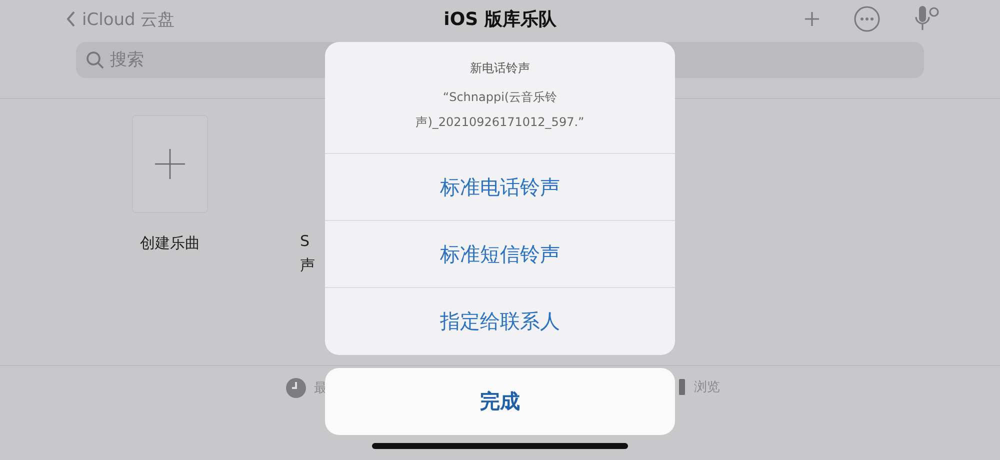 This screenshot has width=1000, height=460. I want to click on plus-icon, so click(170, 164).